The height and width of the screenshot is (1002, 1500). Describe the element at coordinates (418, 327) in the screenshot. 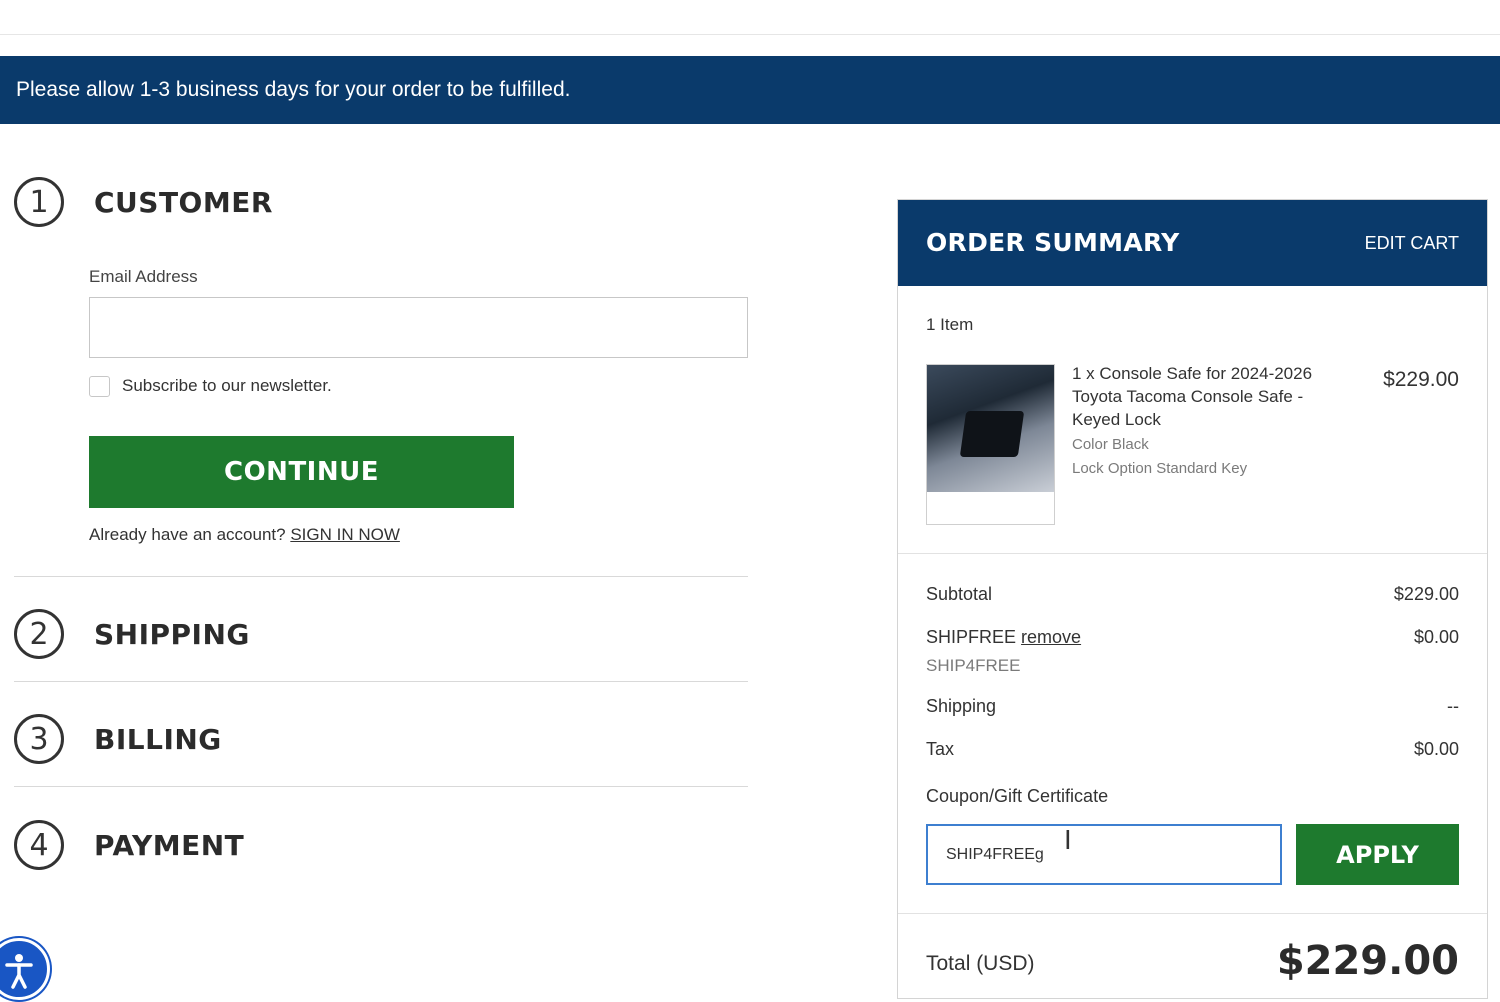

I see `email-input` at that location.